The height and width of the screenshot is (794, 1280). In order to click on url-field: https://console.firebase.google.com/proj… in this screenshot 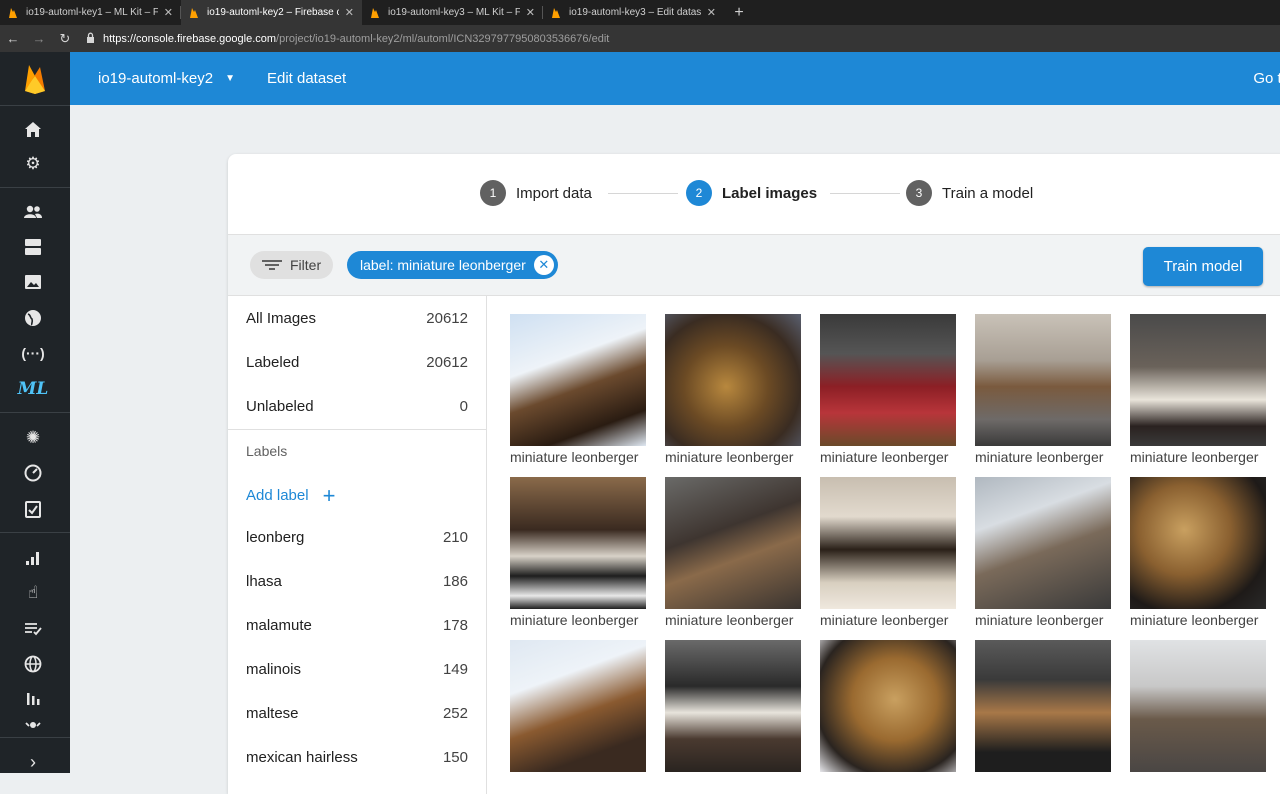, I will do `click(347, 39)`.